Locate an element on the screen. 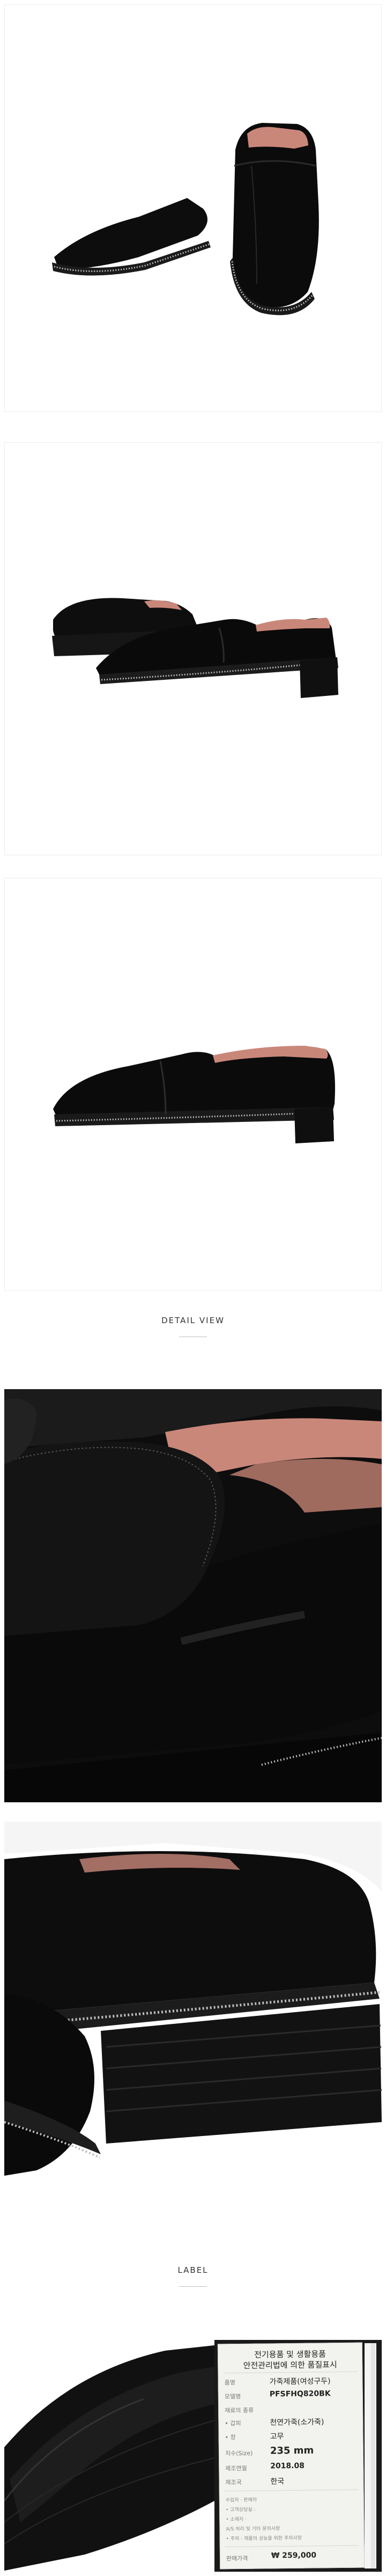 The height and width of the screenshot is (2576, 386). tag-row-value: 235 mm is located at coordinates (292, 2451).